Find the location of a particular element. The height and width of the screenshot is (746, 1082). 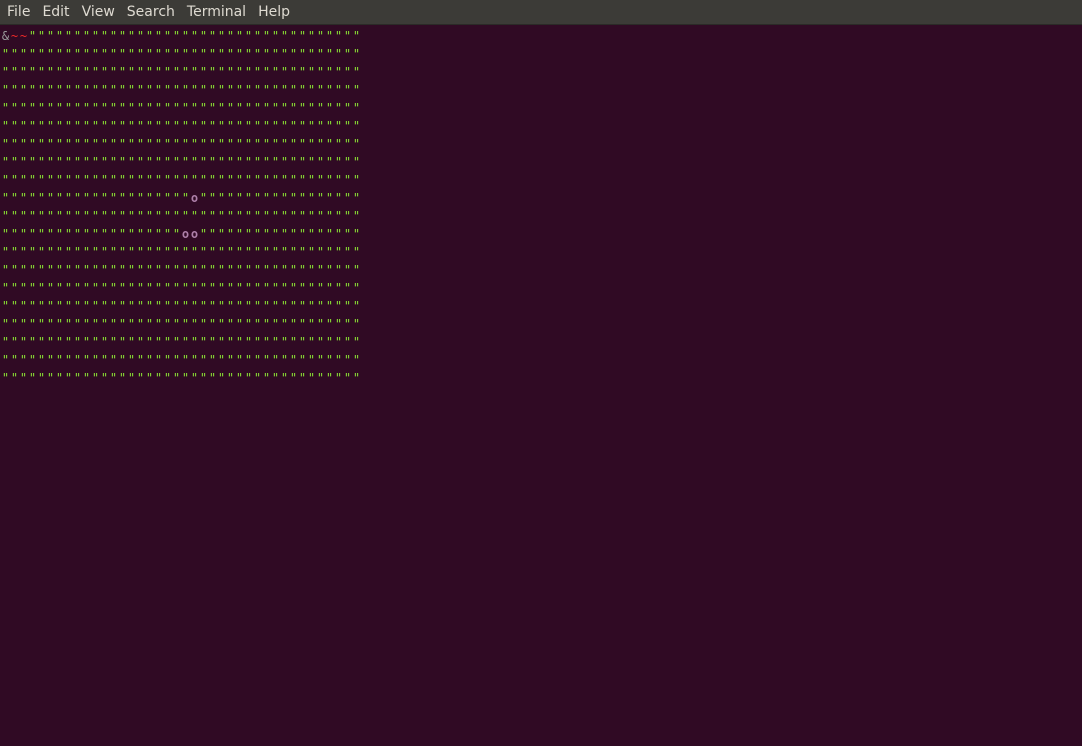

terminal-row: " " " " " " " " " " " " " " " " " " " " " o " " " " " " " " " " " " " " " " " " is located at coordinates (181, 198).